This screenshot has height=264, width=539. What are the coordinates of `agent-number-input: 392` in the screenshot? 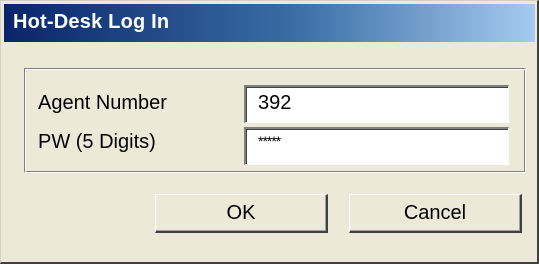 It's located at (376, 104).